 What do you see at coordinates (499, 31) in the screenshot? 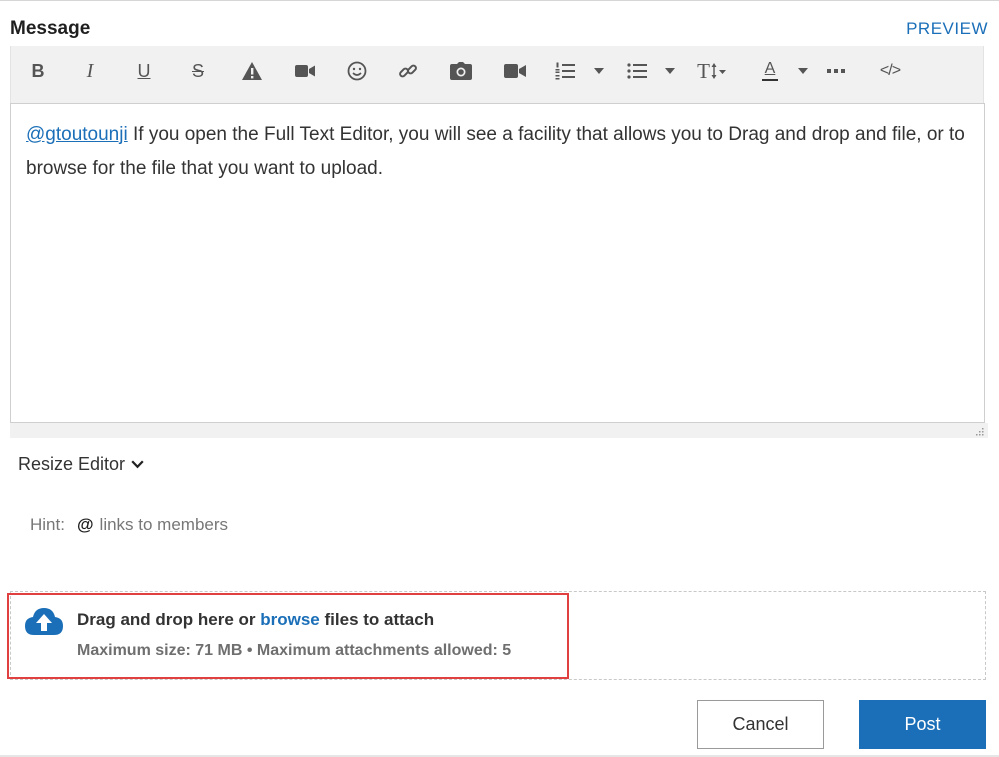
I see `message-header: Message PREVIEW` at bounding box center [499, 31].